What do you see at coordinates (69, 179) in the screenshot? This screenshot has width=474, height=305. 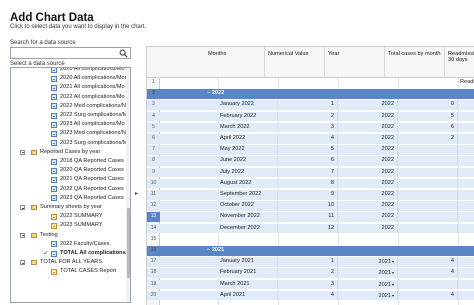 I see `tree-item: 2021 QA Reported Cases` at bounding box center [69, 179].